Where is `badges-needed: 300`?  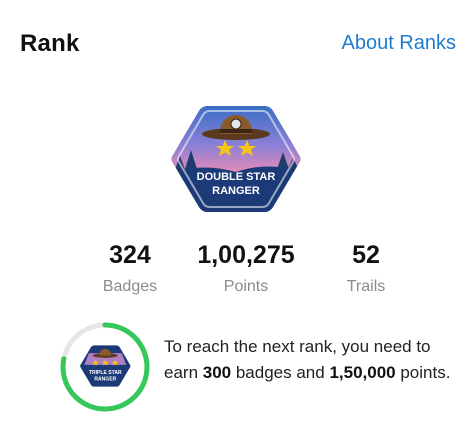 badges-needed: 300 is located at coordinates (217, 372).